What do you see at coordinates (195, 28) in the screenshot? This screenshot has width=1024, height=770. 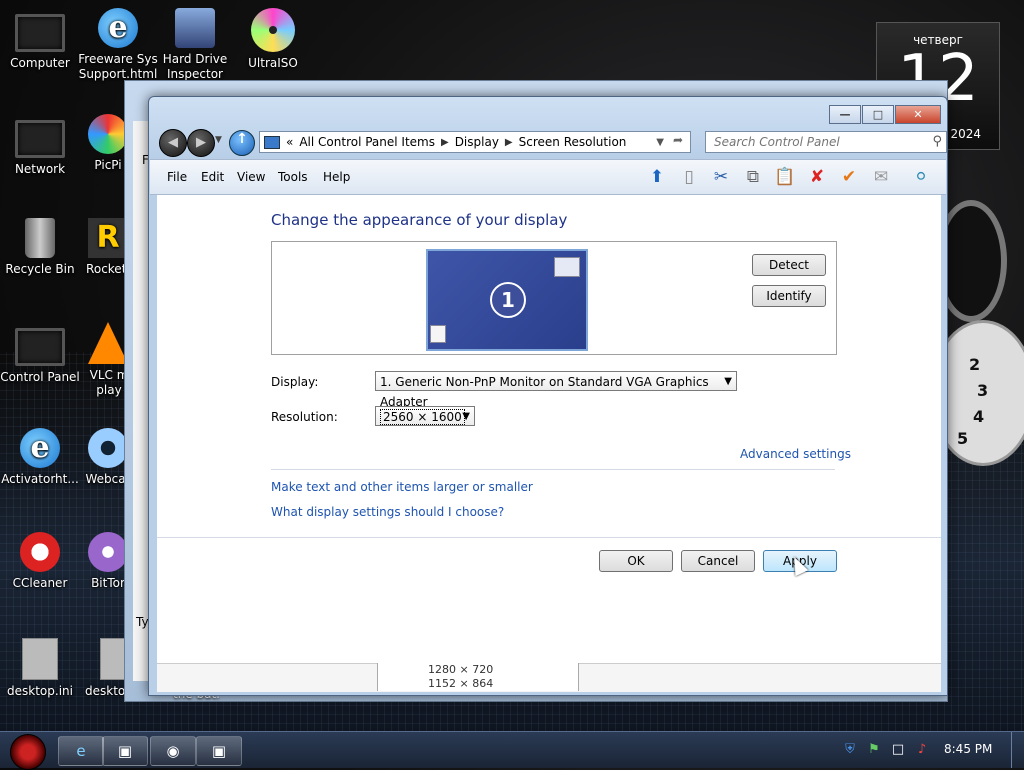 I see `hard-drive-inspector-icon` at bounding box center [195, 28].